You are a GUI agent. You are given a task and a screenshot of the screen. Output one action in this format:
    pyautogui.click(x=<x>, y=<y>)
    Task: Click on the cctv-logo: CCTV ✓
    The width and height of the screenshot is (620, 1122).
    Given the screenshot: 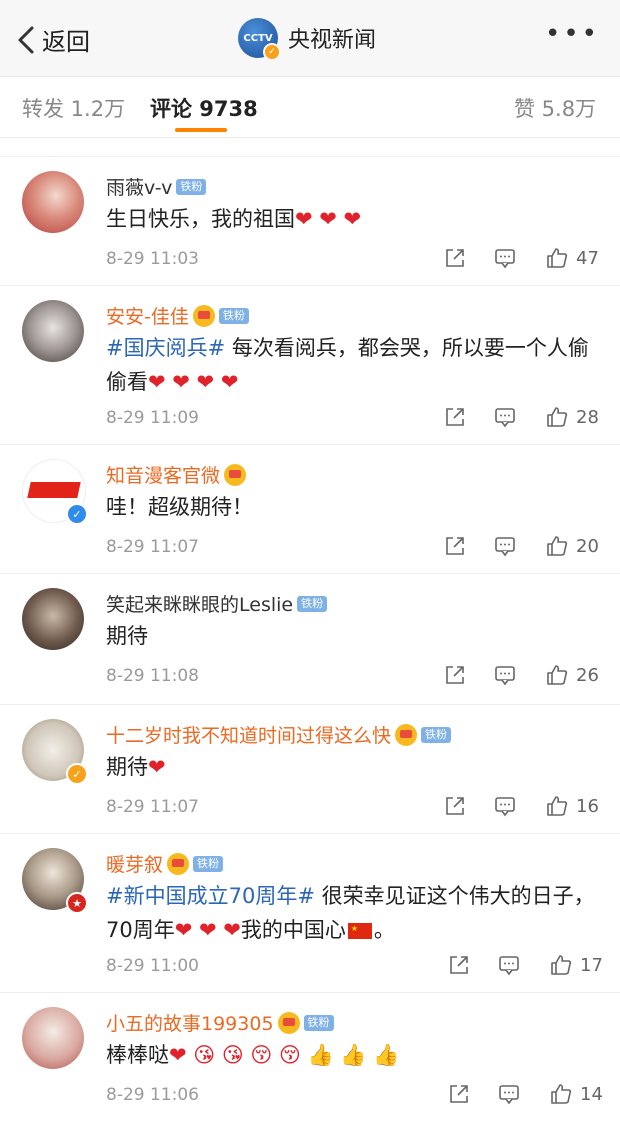 What is the action you would take?
    pyautogui.click(x=259, y=39)
    